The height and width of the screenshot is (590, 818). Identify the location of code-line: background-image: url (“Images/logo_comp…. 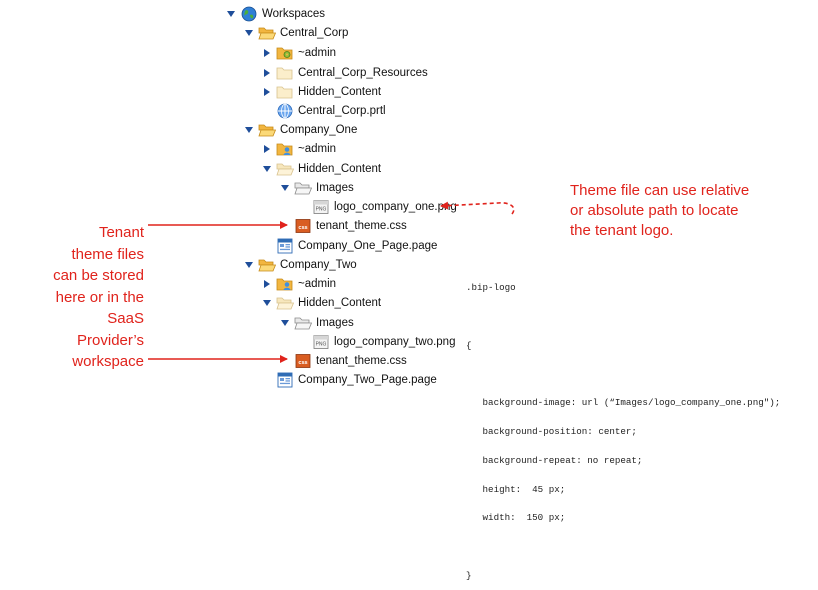
(623, 403).